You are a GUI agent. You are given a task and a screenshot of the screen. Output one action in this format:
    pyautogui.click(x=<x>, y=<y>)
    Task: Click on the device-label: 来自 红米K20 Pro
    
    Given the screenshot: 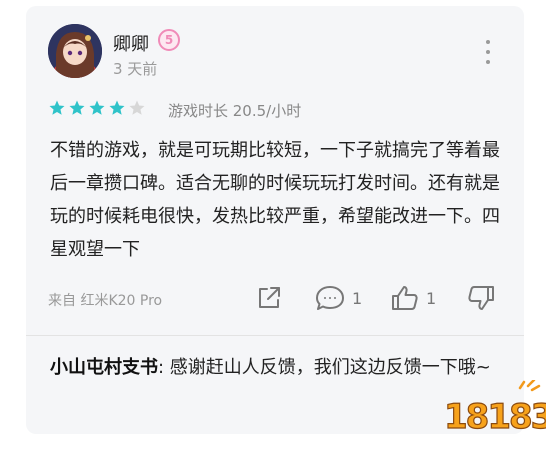 What is the action you would take?
    pyautogui.click(x=105, y=301)
    